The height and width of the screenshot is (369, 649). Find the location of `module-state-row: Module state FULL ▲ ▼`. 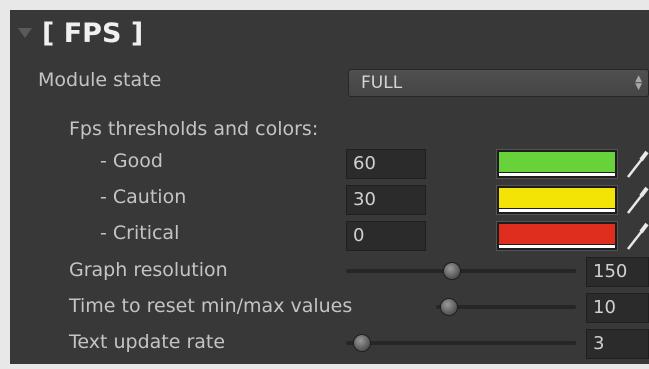

module-state-row: Module state FULL ▲ ▼ is located at coordinates (329, 82).